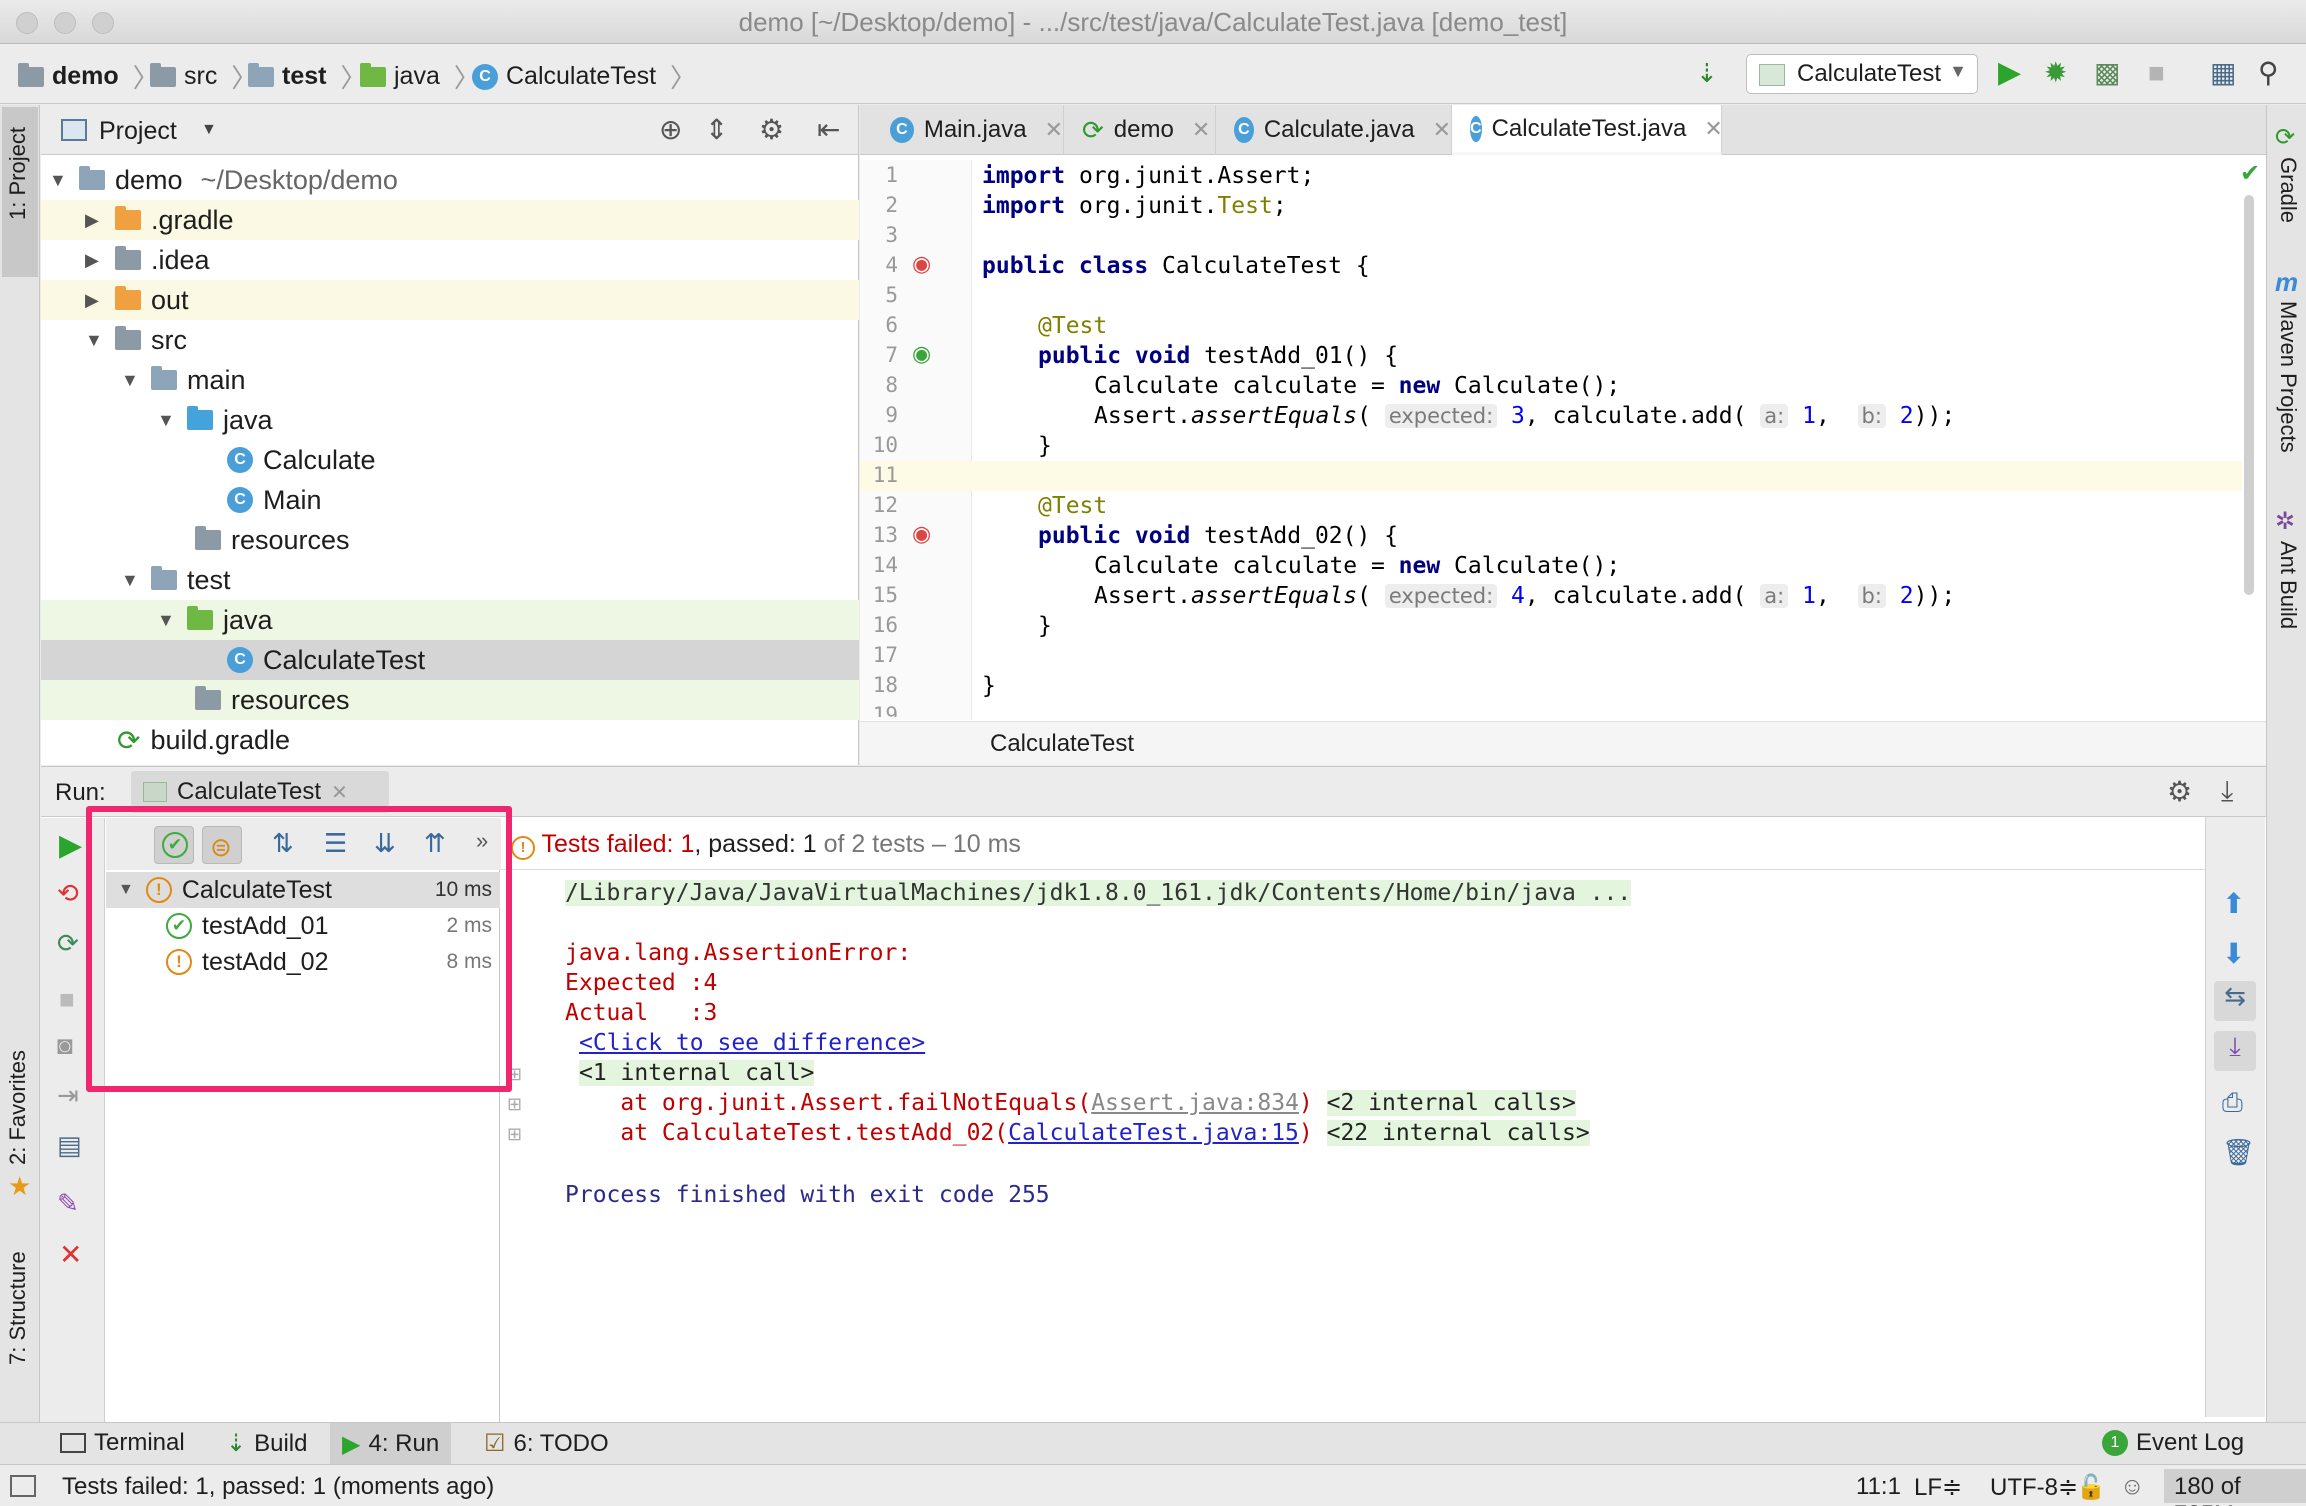 This screenshot has height=1506, width=2306. I want to click on code-line-18: }, so click(989, 686).